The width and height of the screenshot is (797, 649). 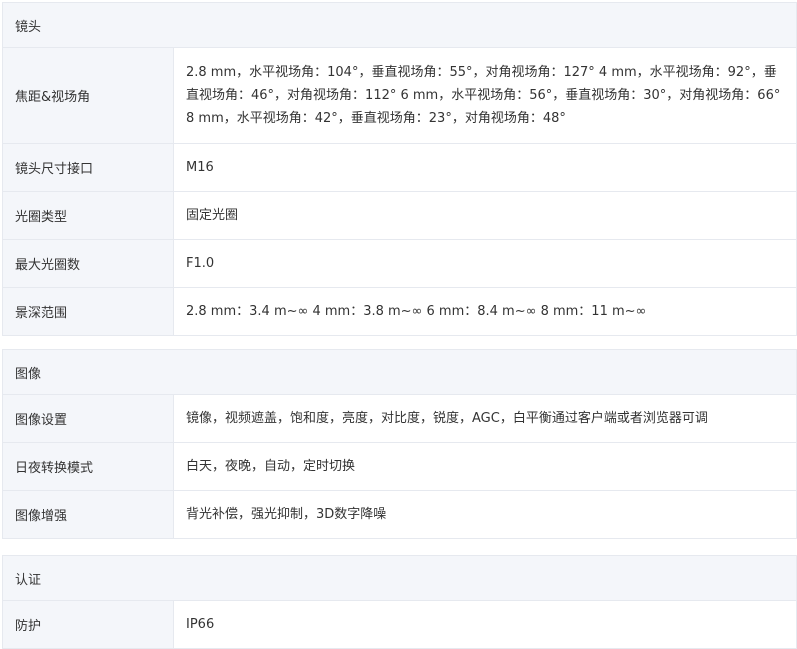 What do you see at coordinates (88, 167) in the screenshot?
I see `spec-key: 镜头尺寸接口` at bounding box center [88, 167].